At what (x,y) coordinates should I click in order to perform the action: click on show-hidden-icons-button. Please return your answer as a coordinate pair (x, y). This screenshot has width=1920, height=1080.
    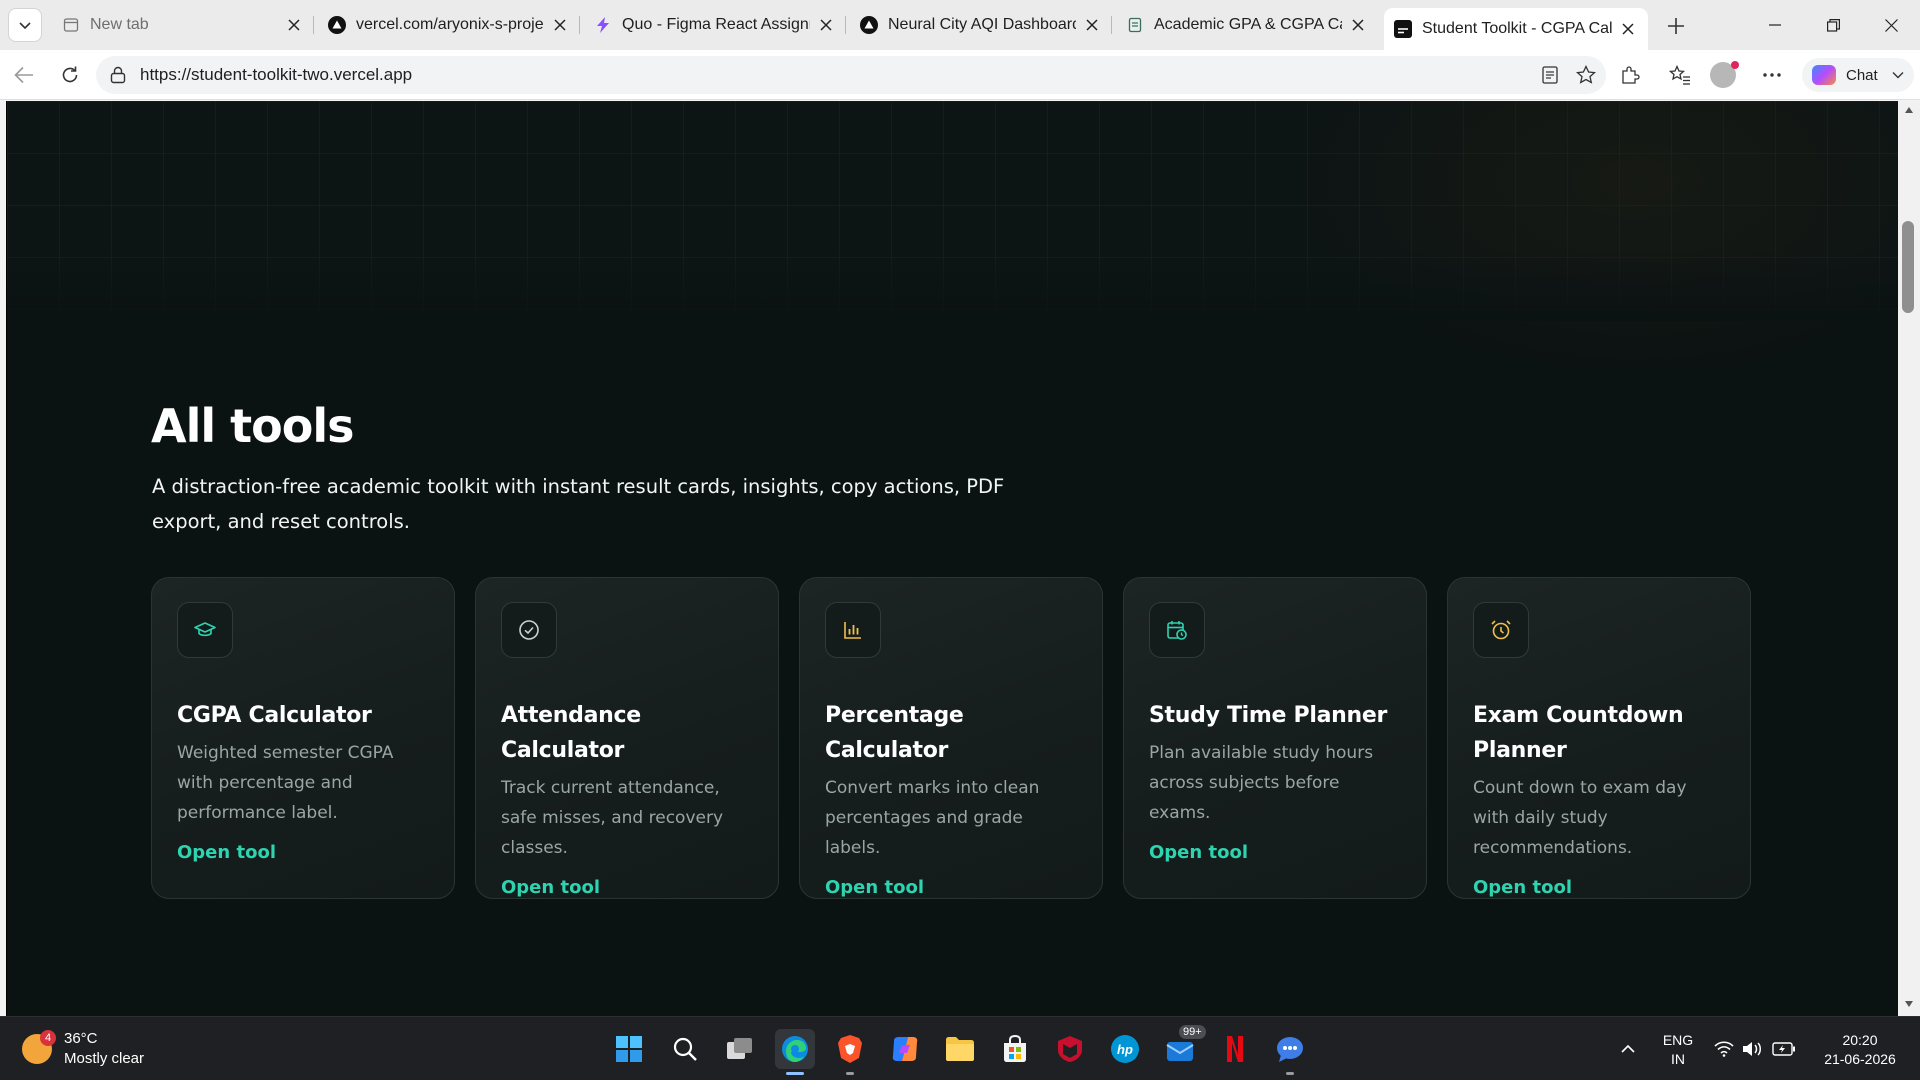
    Looking at the image, I should click on (1628, 1049).